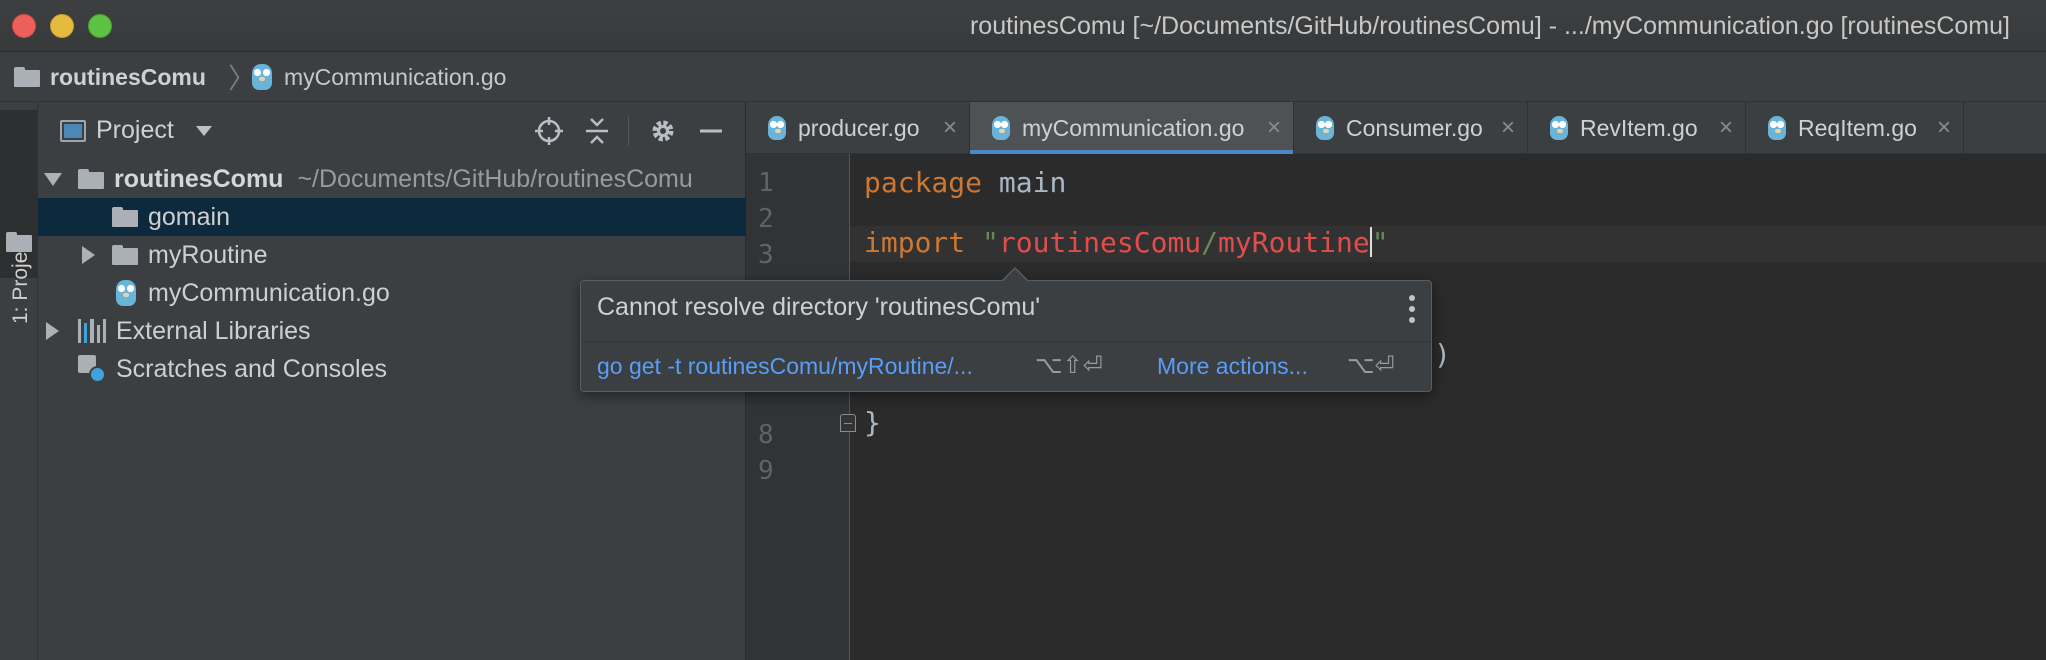 The image size is (2046, 660). What do you see at coordinates (73, 131) in the screenshot?
I see `project-view-icon` at bounding box center [73, 131].